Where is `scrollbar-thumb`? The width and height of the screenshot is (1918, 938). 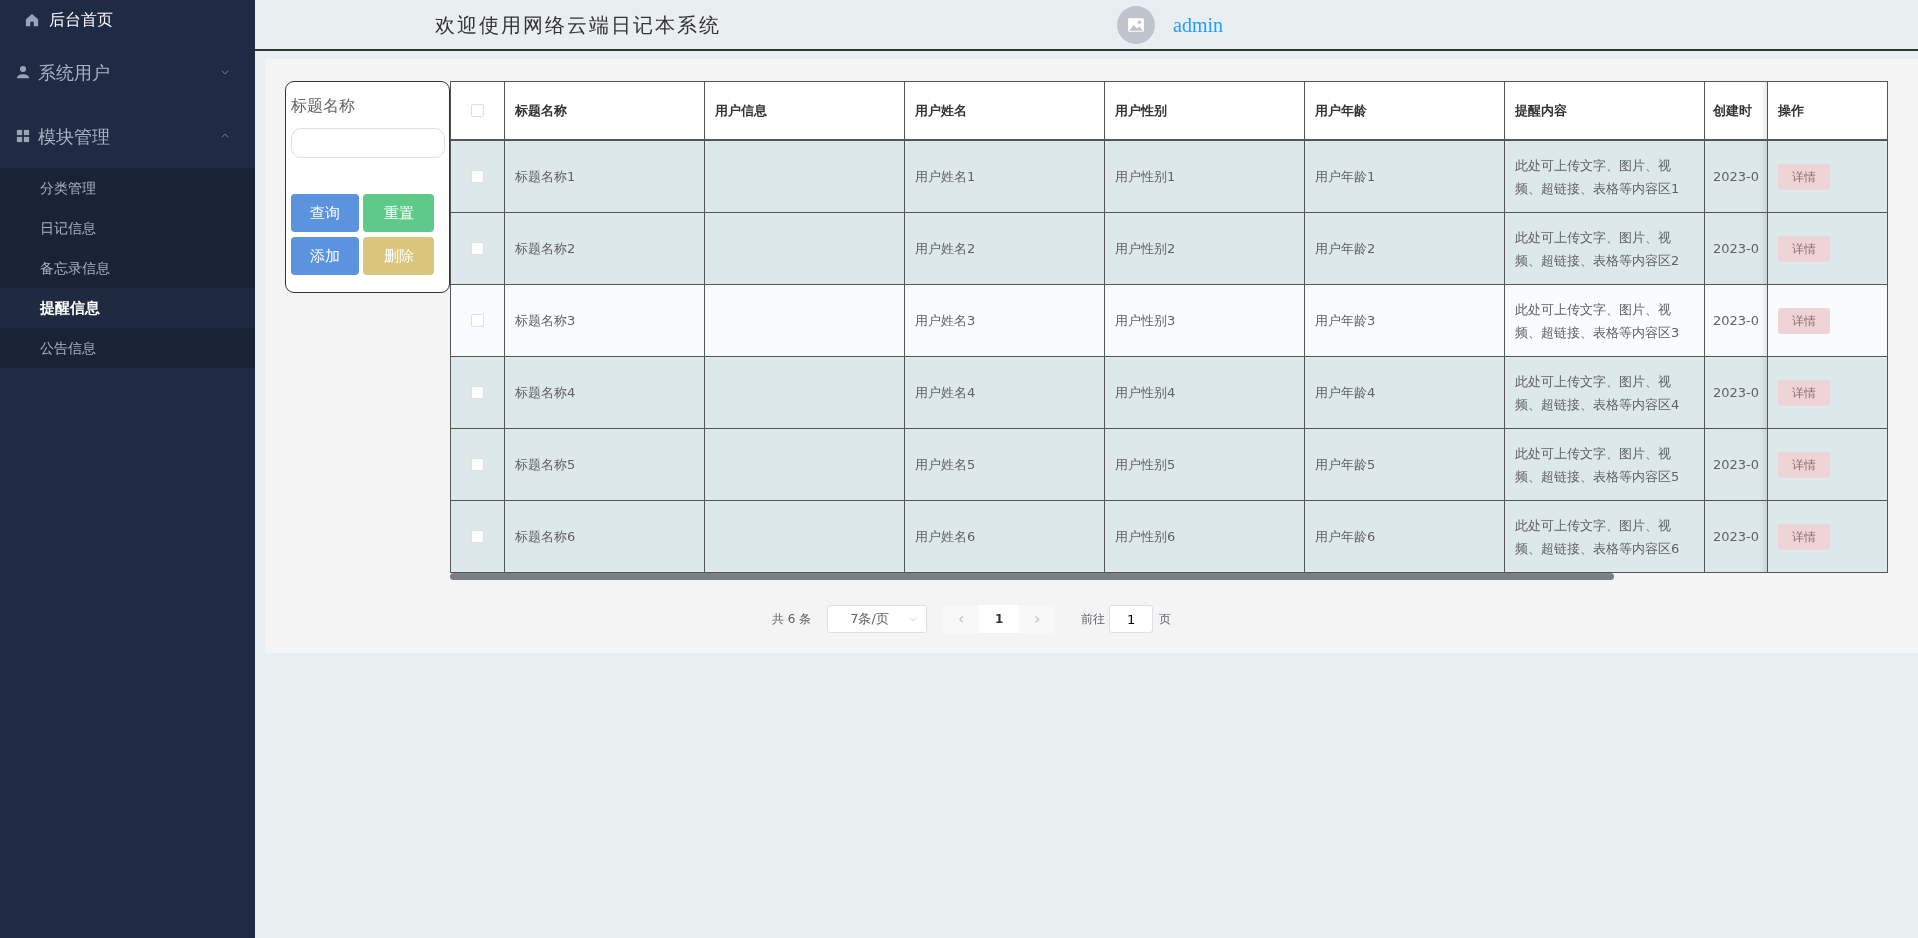 scrollbar-thumb is located at coordinates (1032, 576).